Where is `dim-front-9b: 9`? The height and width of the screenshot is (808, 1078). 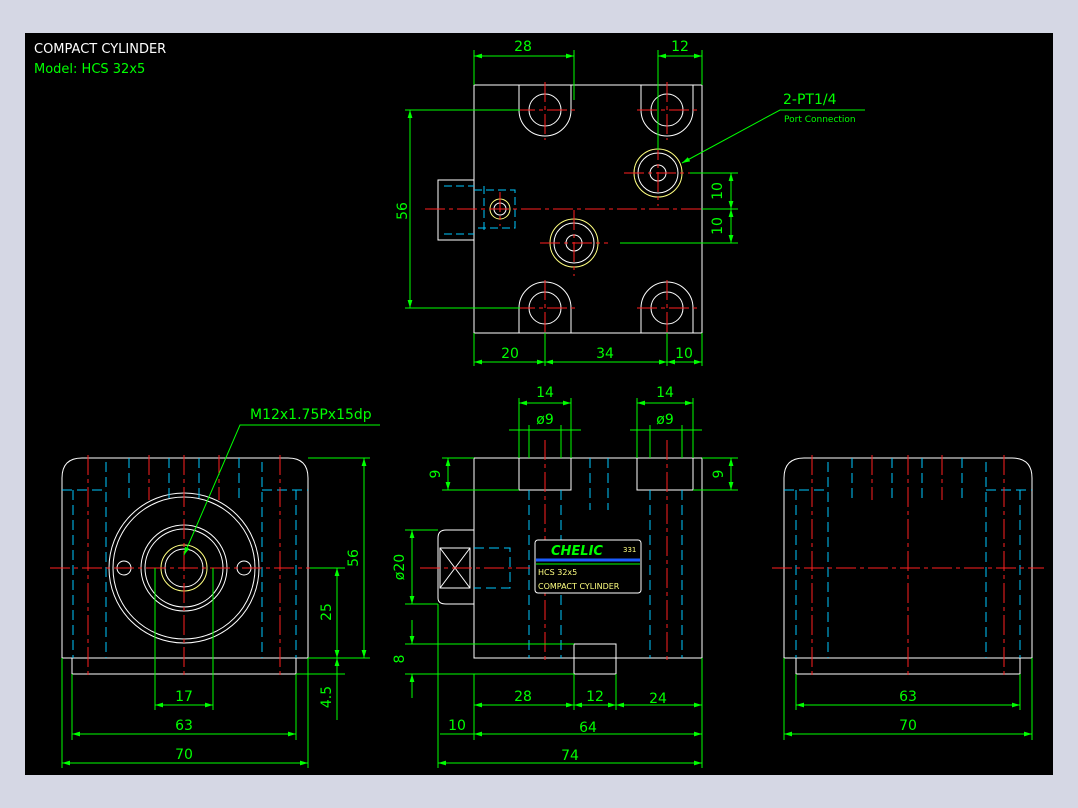
dim-front-9b: 9 is located at coordinates (719, 474).